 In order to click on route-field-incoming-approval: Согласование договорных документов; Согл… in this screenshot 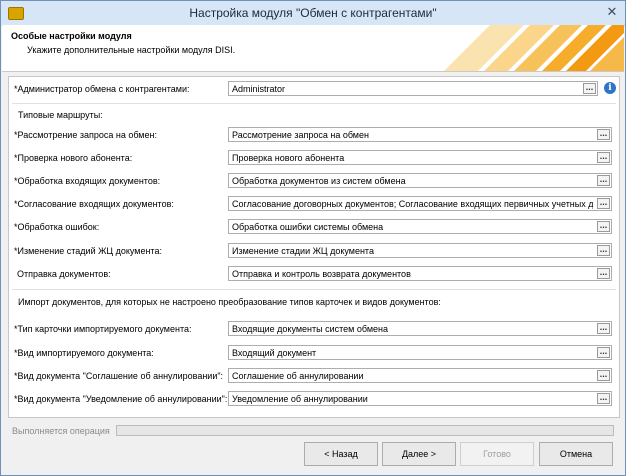, I will do `click(420, 203)`.